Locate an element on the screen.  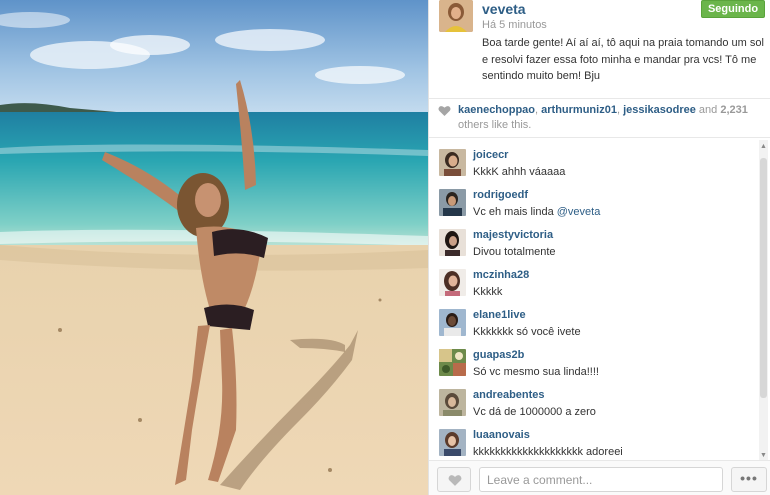
comment-item: luaanovais kkkkkkkkkkkkkkkkkkkk adoreei is located at coordinates (594, 440).